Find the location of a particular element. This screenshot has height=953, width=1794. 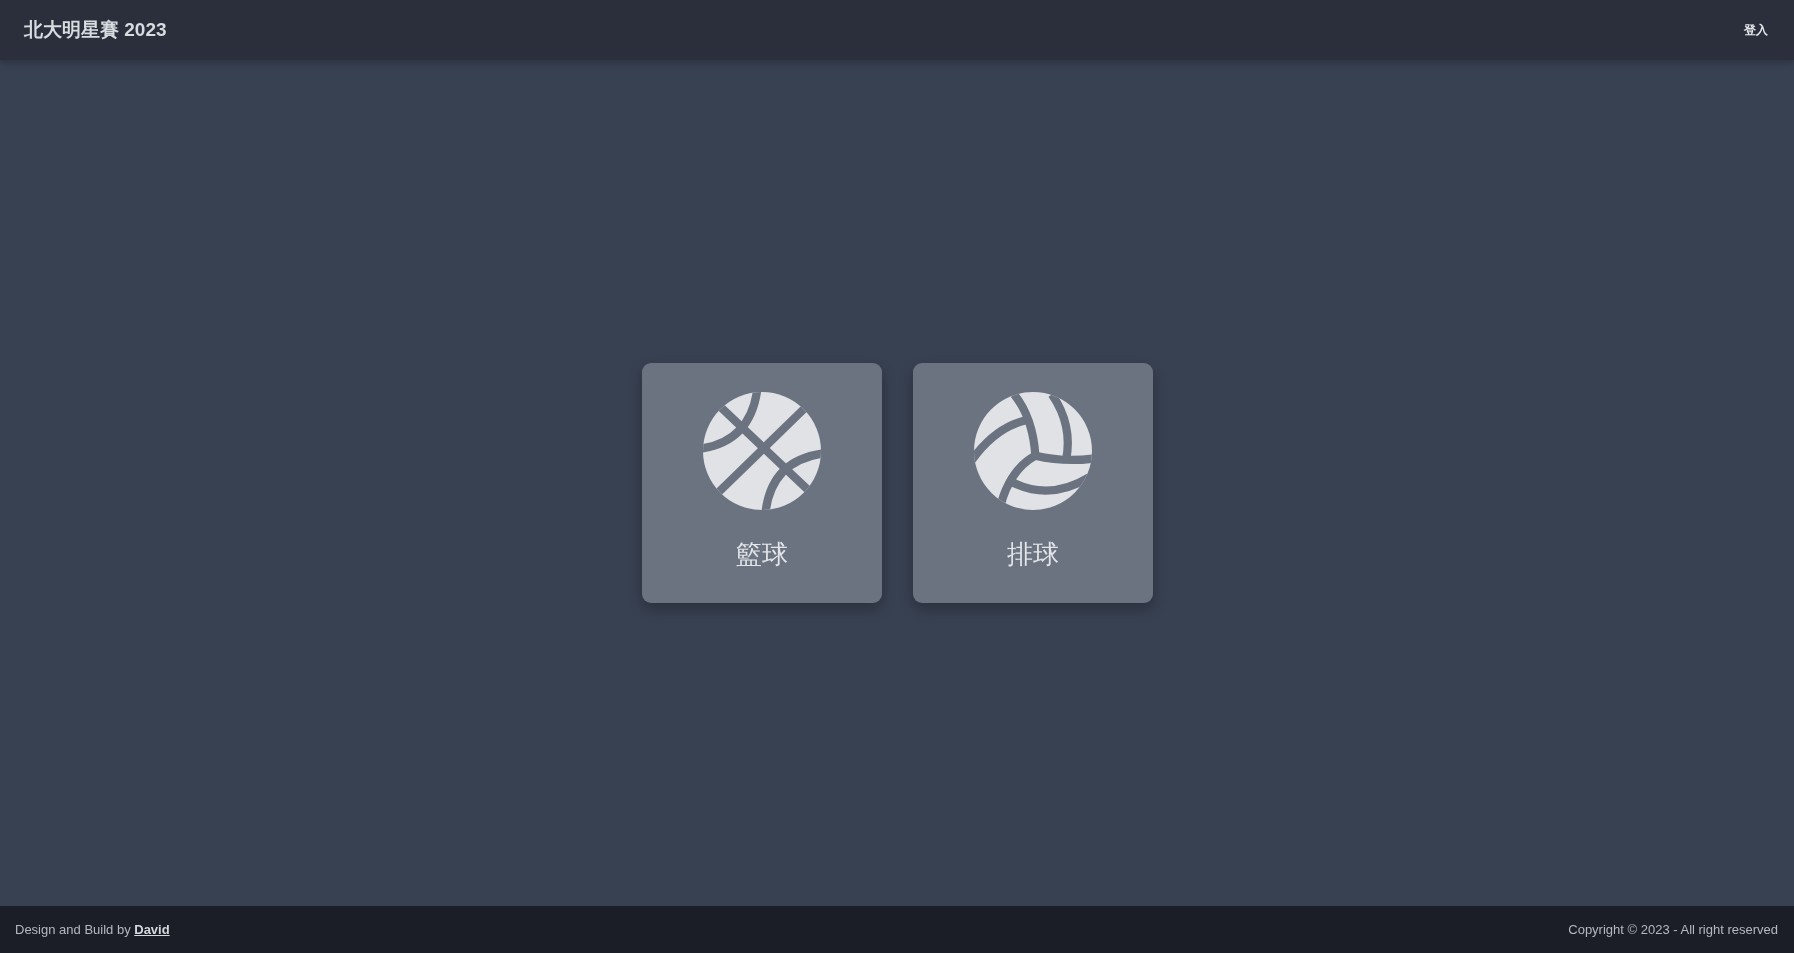

site-title: 北大明星賽 2023 is located at coordinates (95, 30).